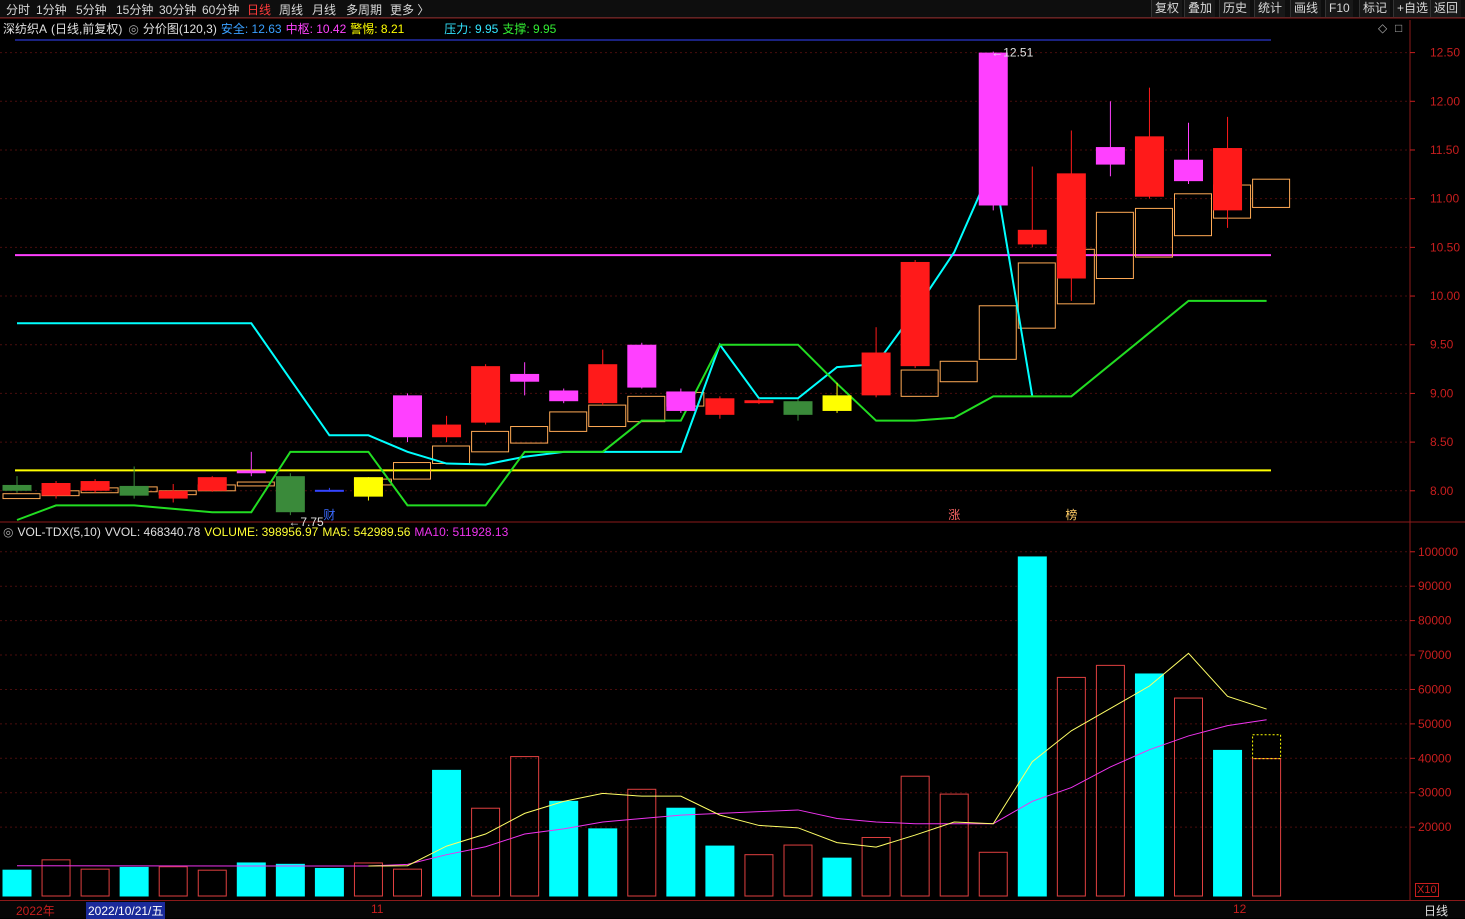 The height and width of the screenshot is (919, 1465). What do you see at coordinates (732, 909) in the screenshot?
I see `date-axis: 2022年 2022/10/21/五 11 12 日线` at bounding box center [732, 909].